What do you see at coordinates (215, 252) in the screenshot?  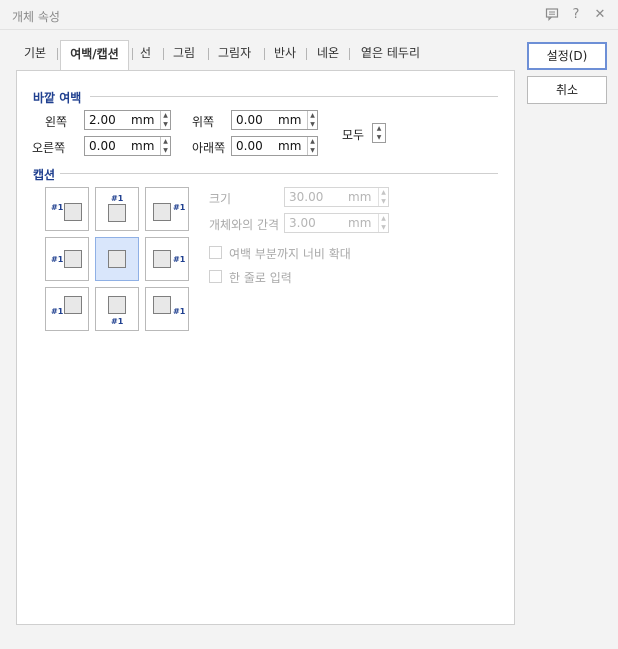 I see `expand-width-checkbox` at bounding box center [215, 252].